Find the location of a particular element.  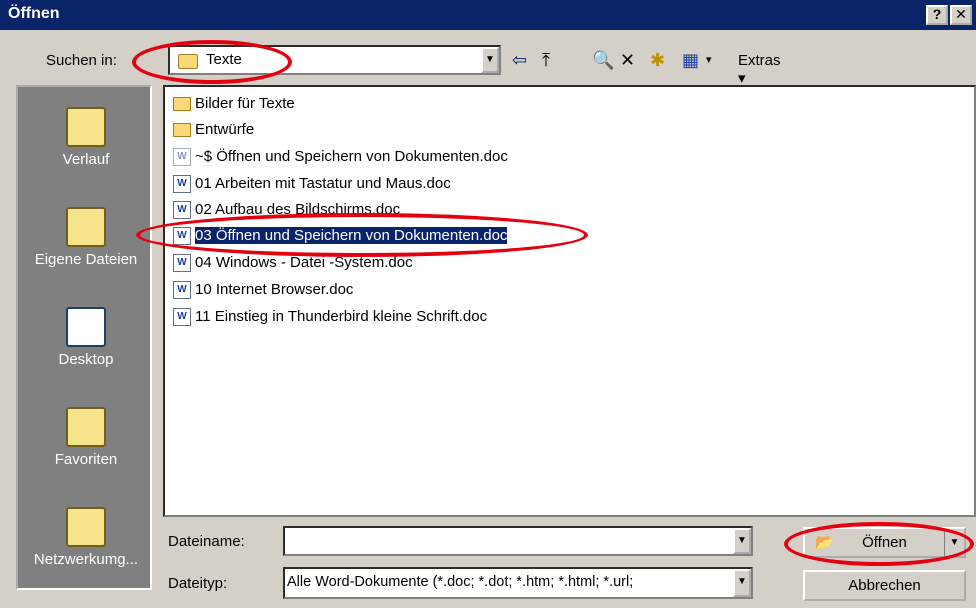

list-item: Bilder für Texte is located at coordinates (234, 104).